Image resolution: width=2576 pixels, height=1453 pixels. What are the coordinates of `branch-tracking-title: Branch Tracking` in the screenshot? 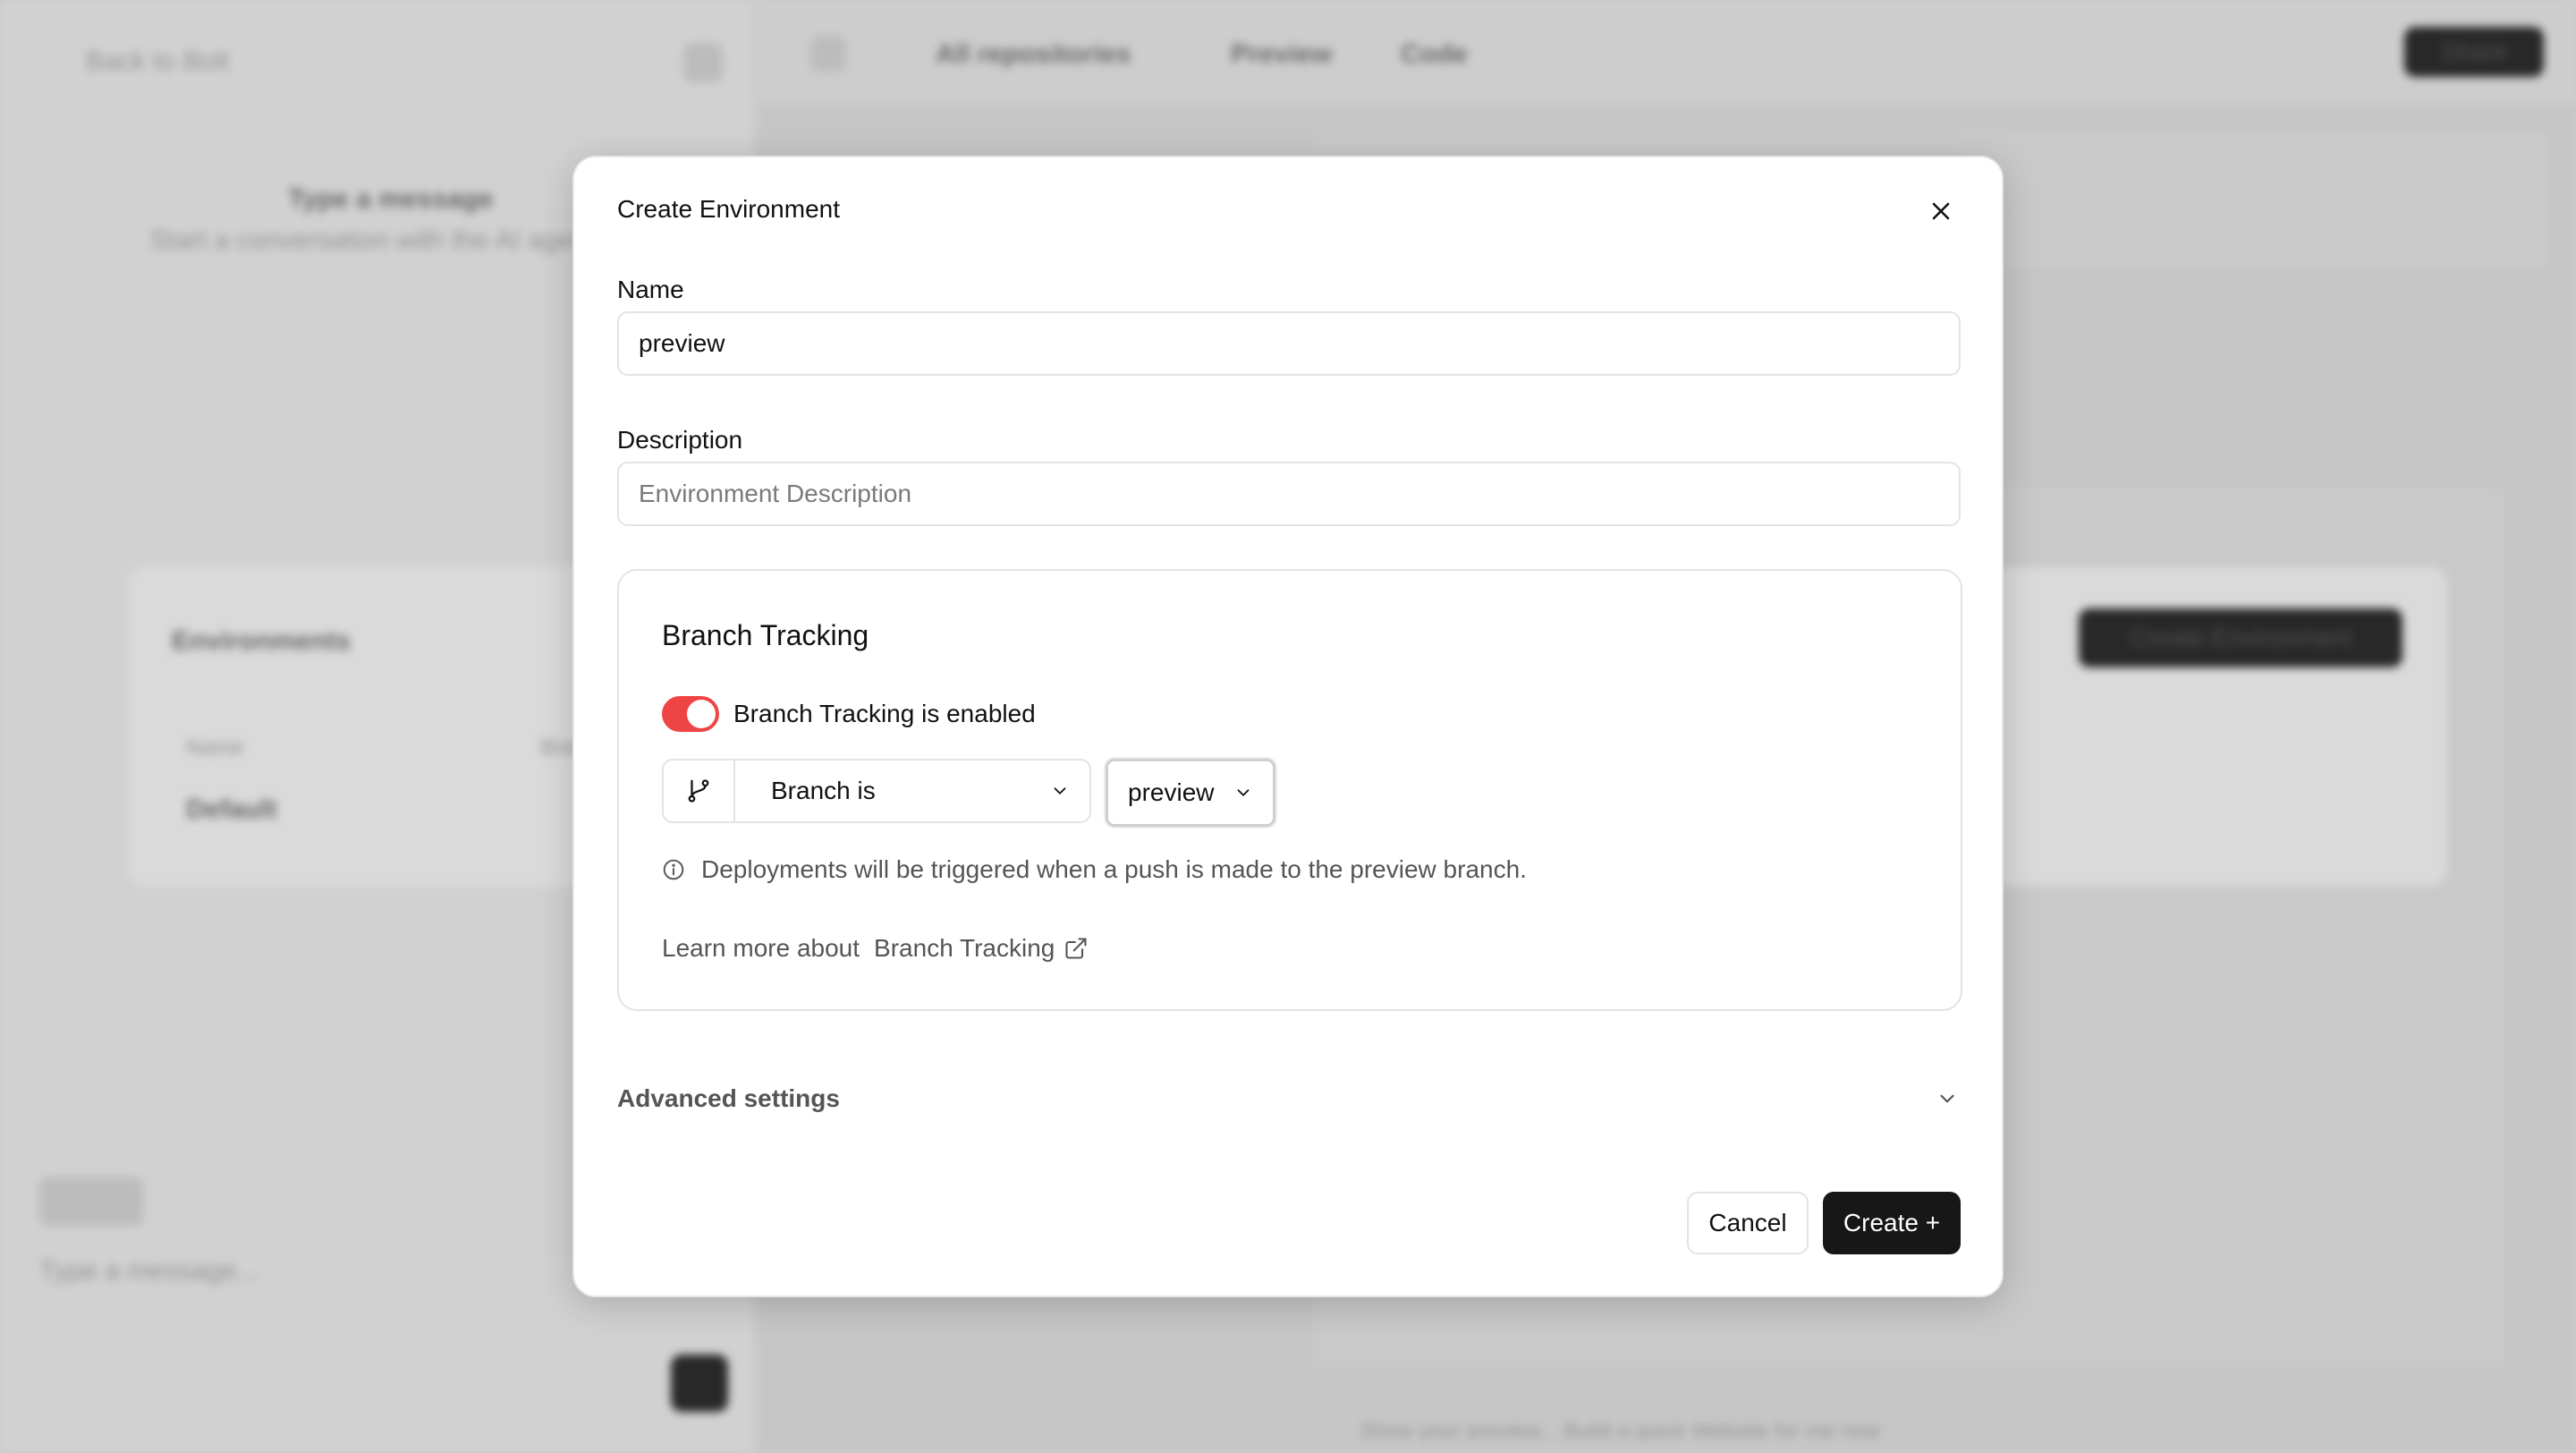 It's located at (765, 635).